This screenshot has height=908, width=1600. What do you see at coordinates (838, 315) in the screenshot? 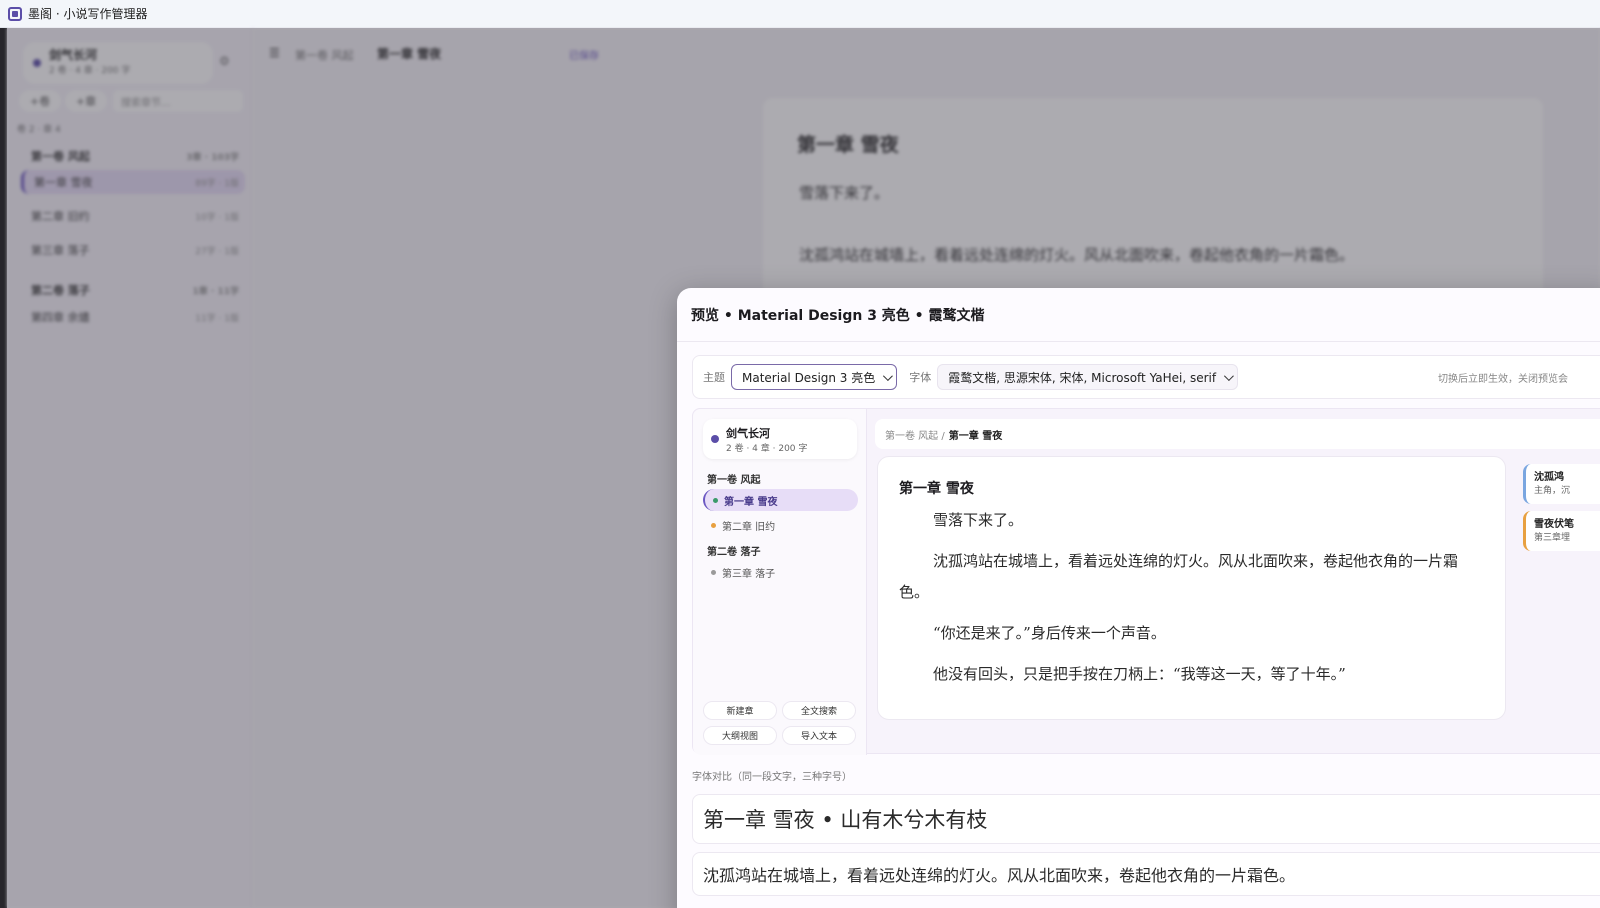
I see `dialog-title: 预览 • Material Design 3 亮色 • 霞鹜文楷` at bounding box center [838, 315].